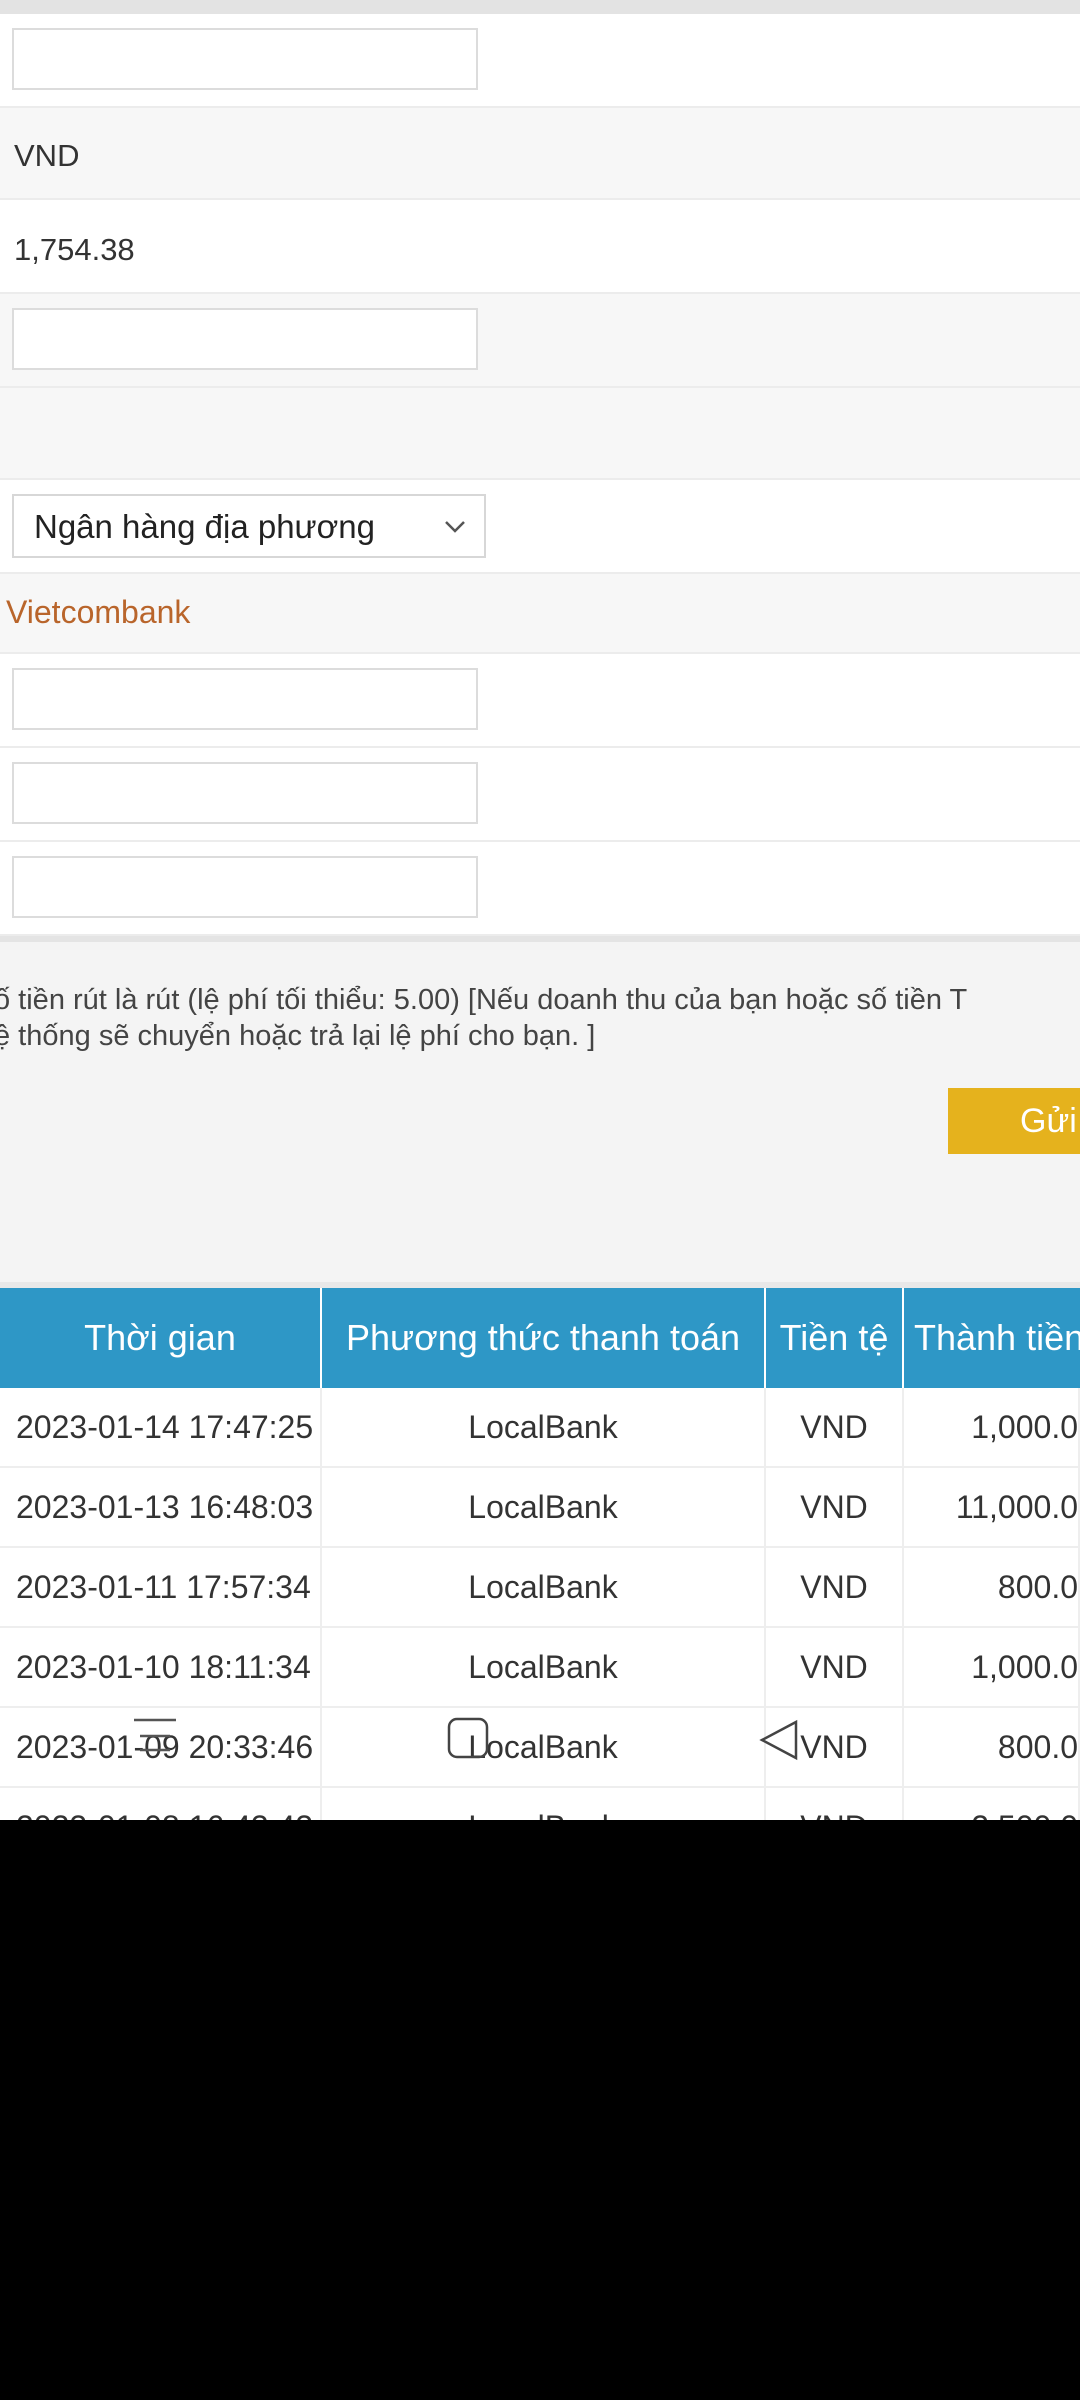 The height and width of the screenshot is (2400, 1080). What do you see at coordinates (835, 1338) in the screenshot?
I see `header-currency: Tiền tệ` at bounding box center [835, 1338].